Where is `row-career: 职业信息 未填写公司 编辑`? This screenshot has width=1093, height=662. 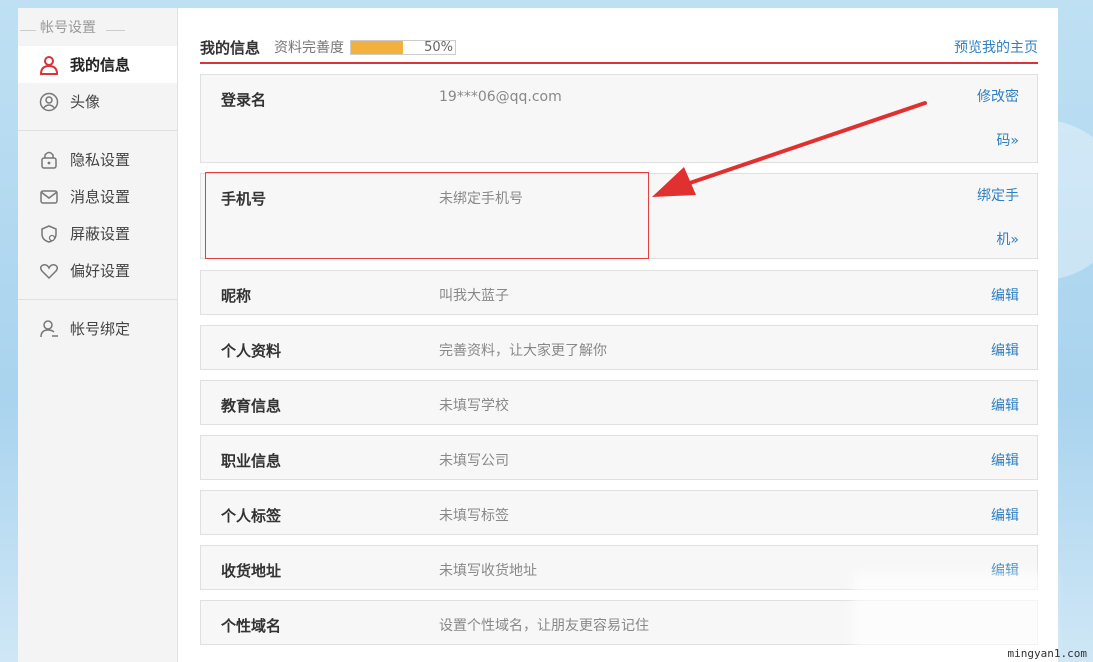
row-career: 职业信息 未填写公司 编辑 is located at coordinates (619, 457).